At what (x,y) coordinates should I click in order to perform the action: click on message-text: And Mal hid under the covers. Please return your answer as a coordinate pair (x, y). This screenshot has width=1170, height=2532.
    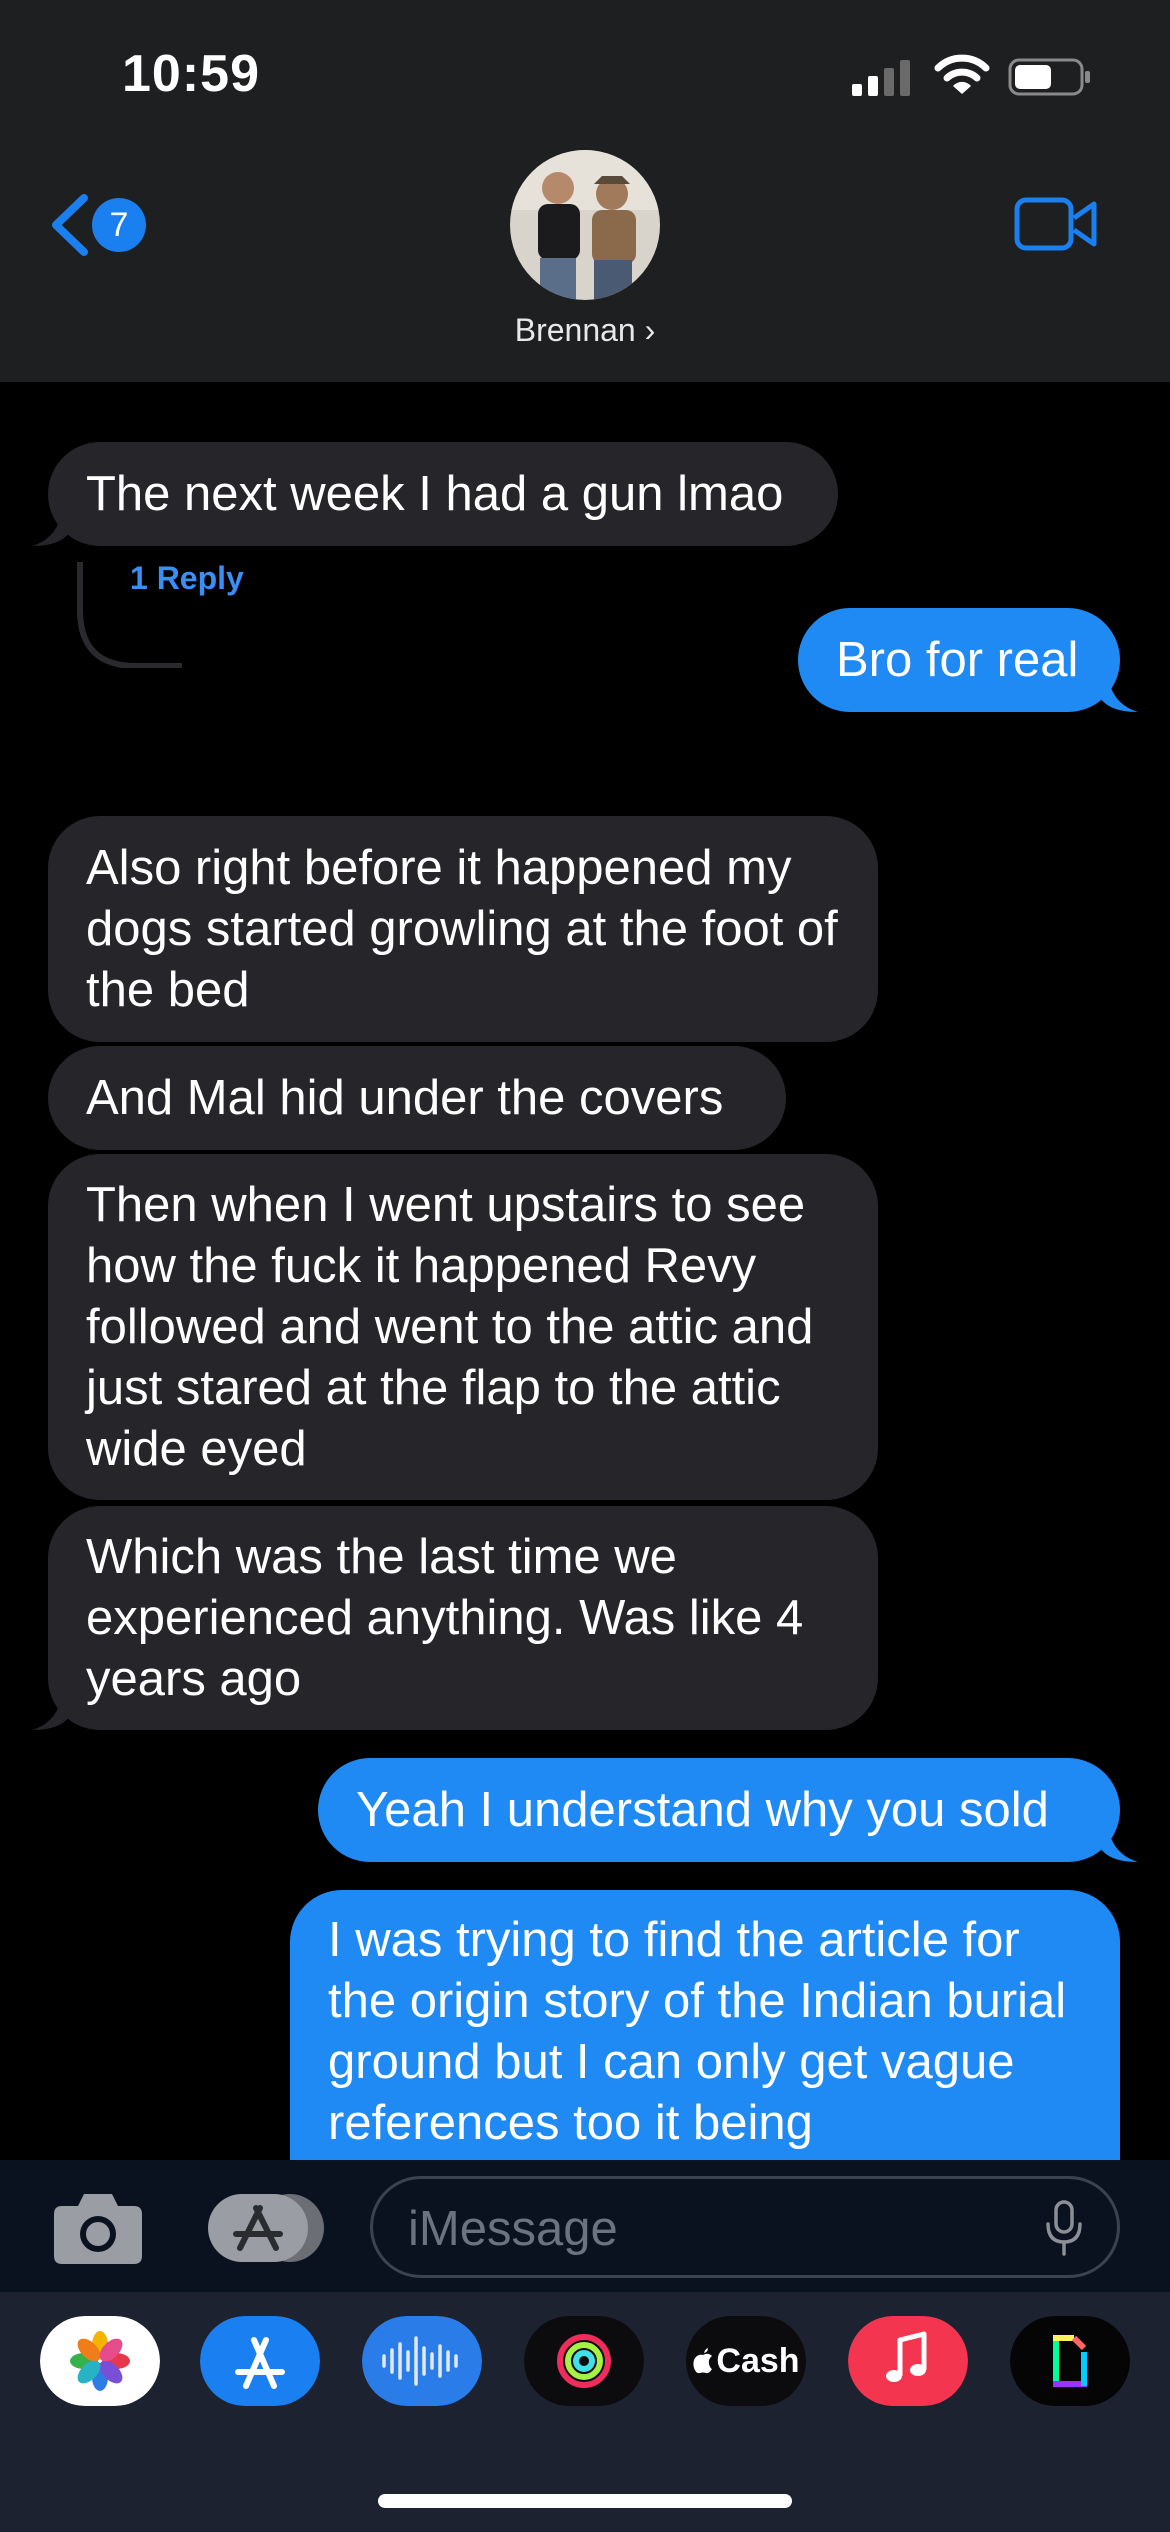
    Looking at the image, I should click on (405, 1097).